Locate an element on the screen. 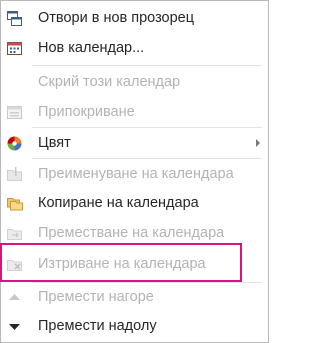 This screenshot has width=320, height=343. menu-item-open-new-window: Отвори в нов прозорец is located at coordinates (134, 18).